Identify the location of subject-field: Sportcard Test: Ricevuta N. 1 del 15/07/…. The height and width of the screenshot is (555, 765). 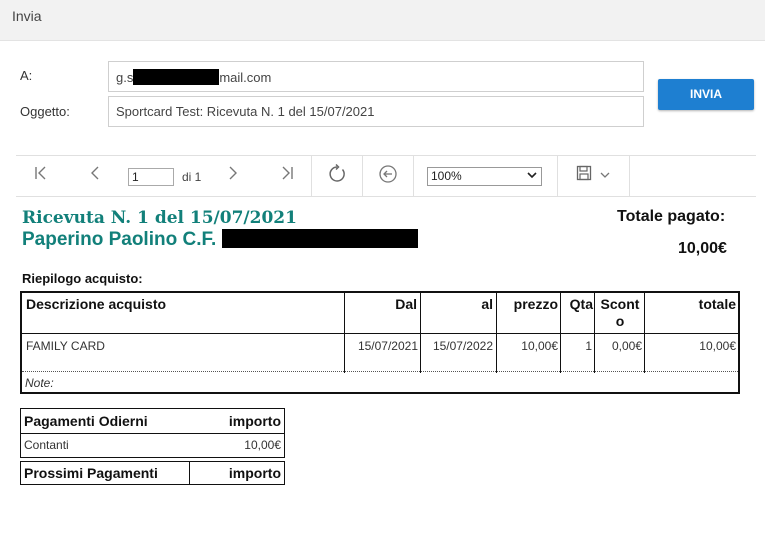
(376, 111).